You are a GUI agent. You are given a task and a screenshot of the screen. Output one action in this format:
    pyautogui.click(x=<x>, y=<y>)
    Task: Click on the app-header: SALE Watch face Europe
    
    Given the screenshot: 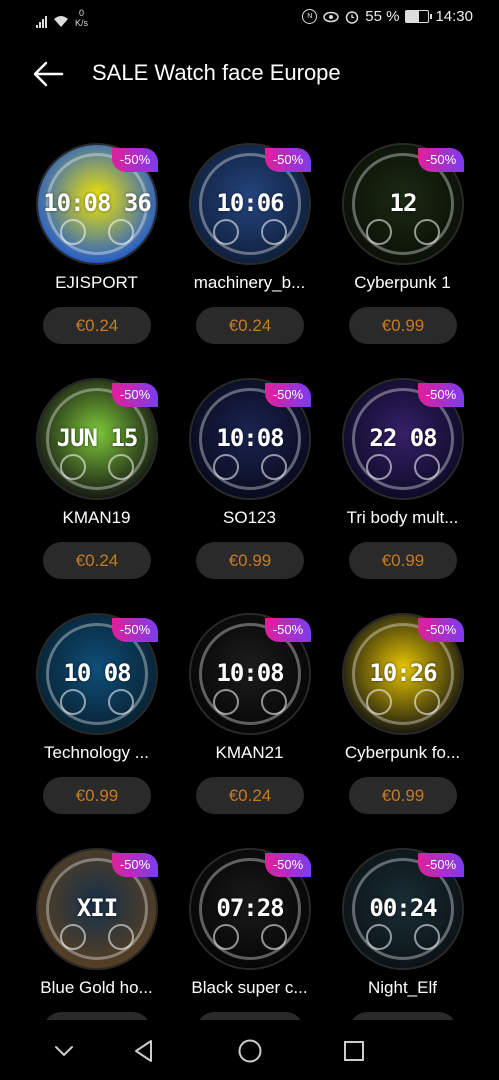 What is the action you would take?
    pyautogui.click(x=249, y=74)
    